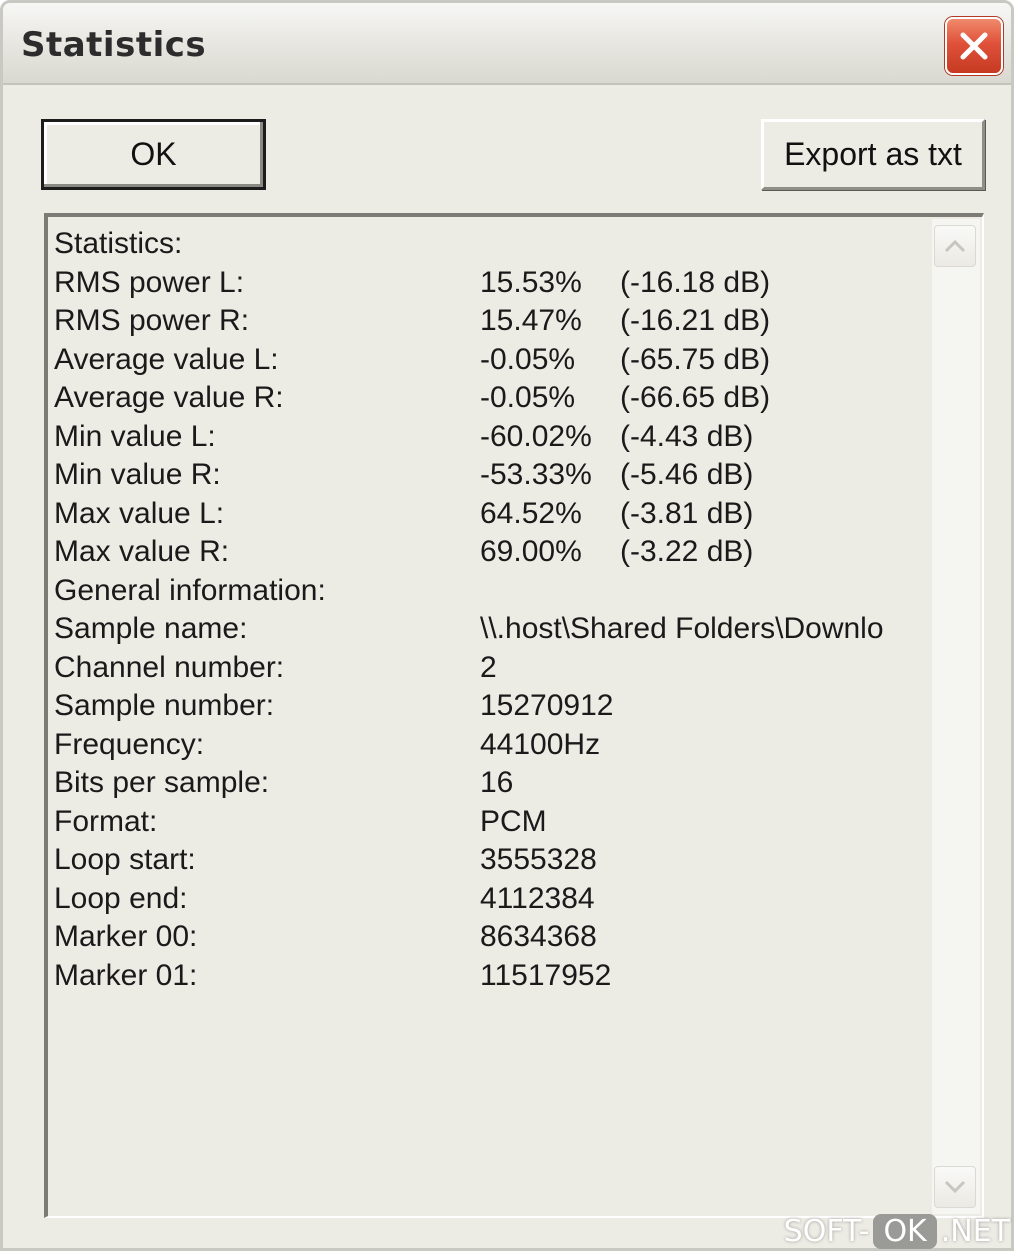  I want to click on stat-label: General information:, so click(190, 590).